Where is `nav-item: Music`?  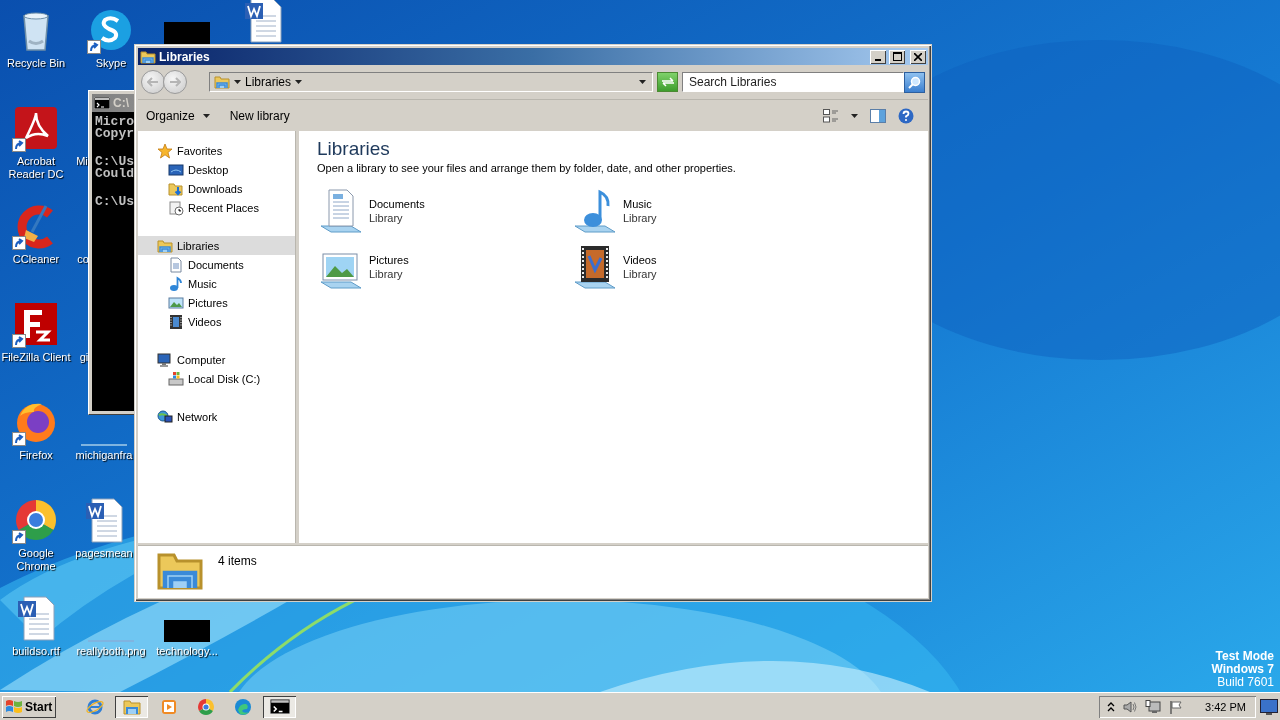 nav-item: Music is located at coordinates (216, 283).